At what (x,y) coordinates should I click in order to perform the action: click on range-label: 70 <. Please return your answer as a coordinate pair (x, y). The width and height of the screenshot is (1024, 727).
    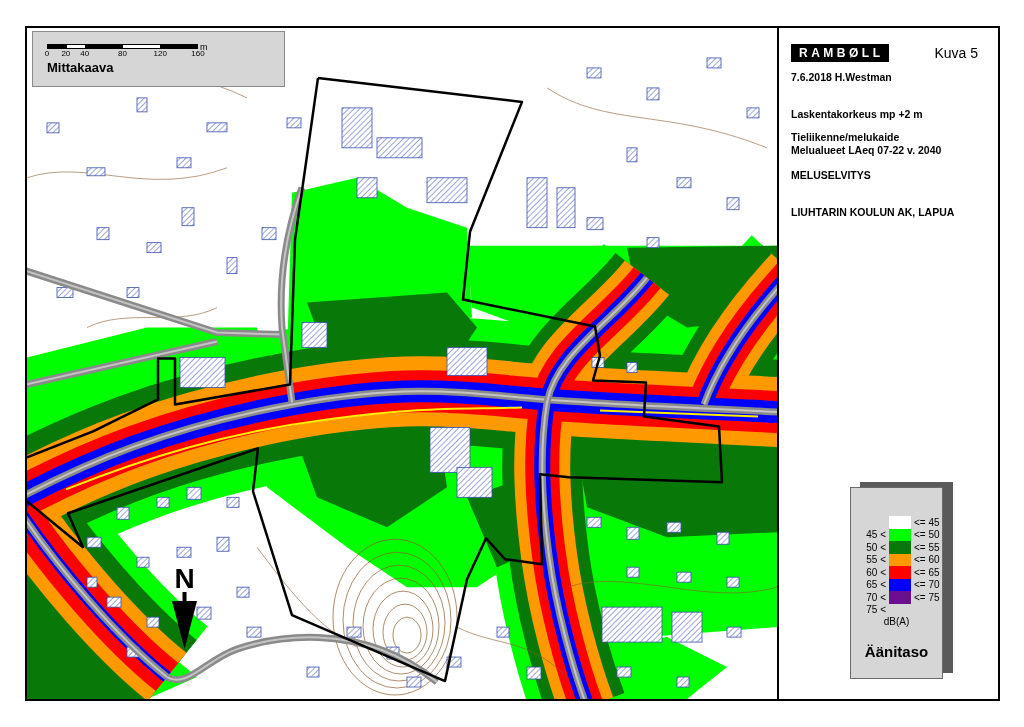
    Looking at the image, I should click on (876, 597).